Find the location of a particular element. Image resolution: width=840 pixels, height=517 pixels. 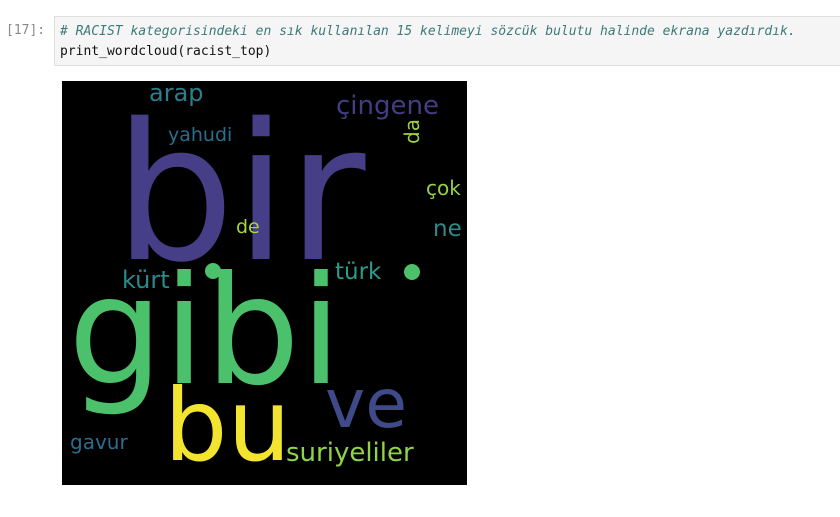

word-turk: türk is located at coordinates (358, 272).